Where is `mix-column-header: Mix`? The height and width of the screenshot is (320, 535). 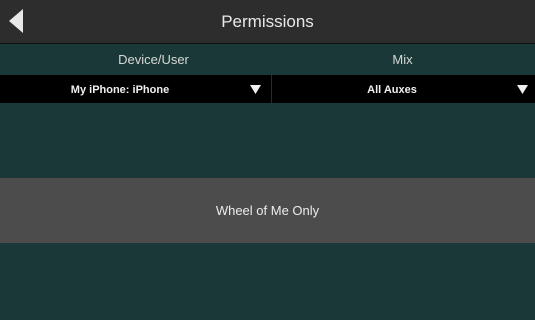 mix-column-header: Mix is located at coordinates (402, 59).